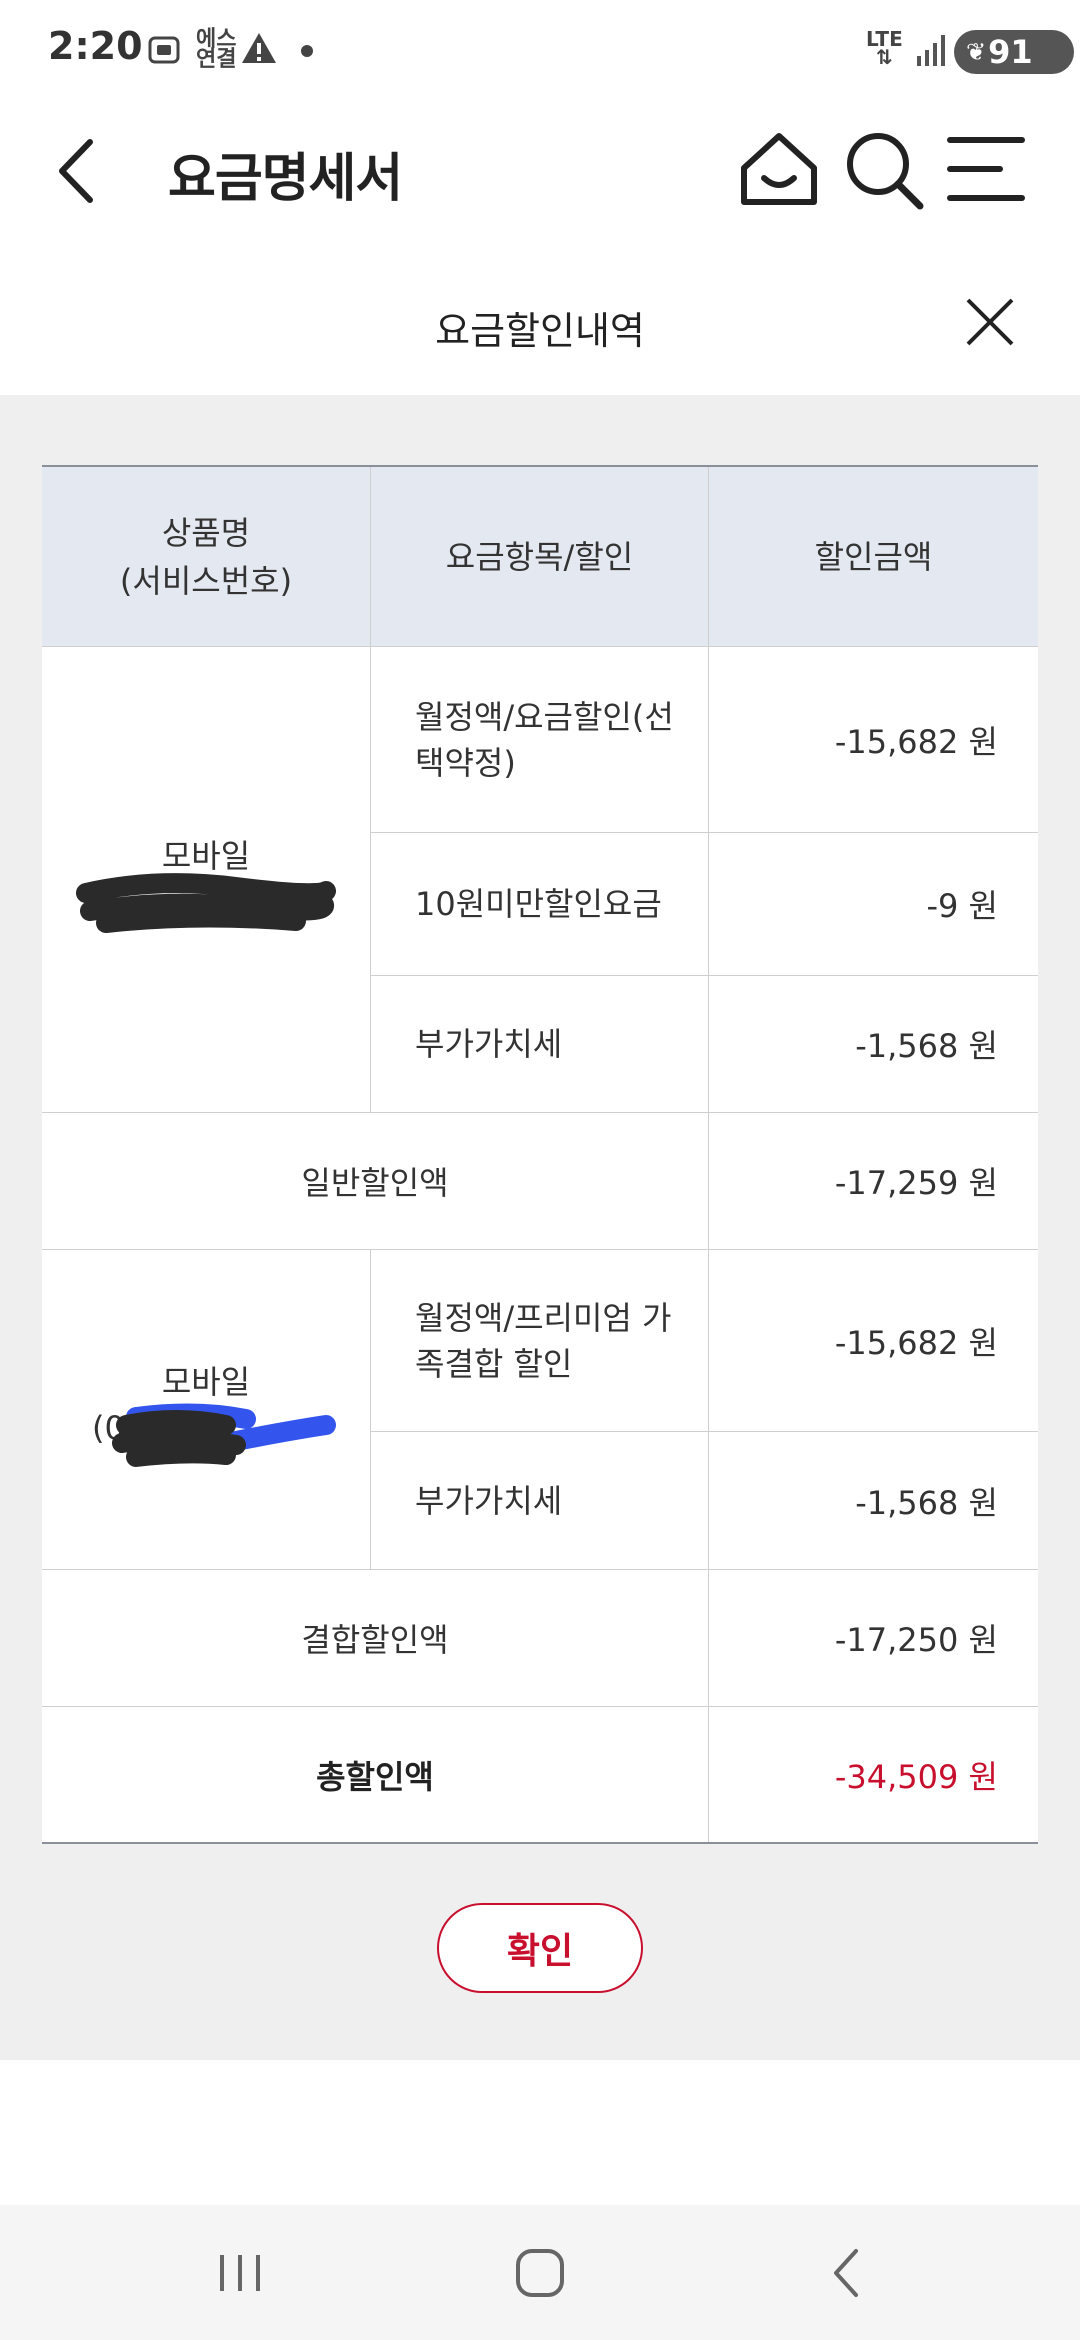  I want to click on table-header-row: 상품명 (서비스번호) 요금항목/할인 할인금액, so click(540, 557).